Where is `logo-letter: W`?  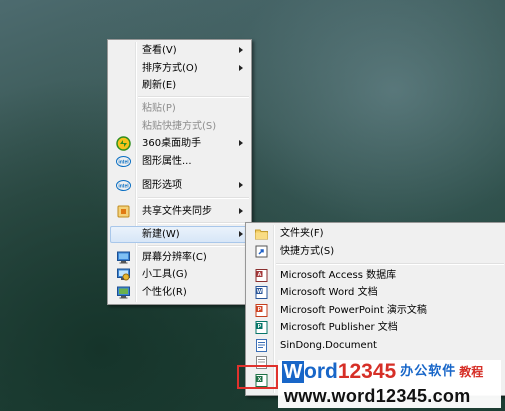 logo-letter: W is located at coordinates (293, 372).